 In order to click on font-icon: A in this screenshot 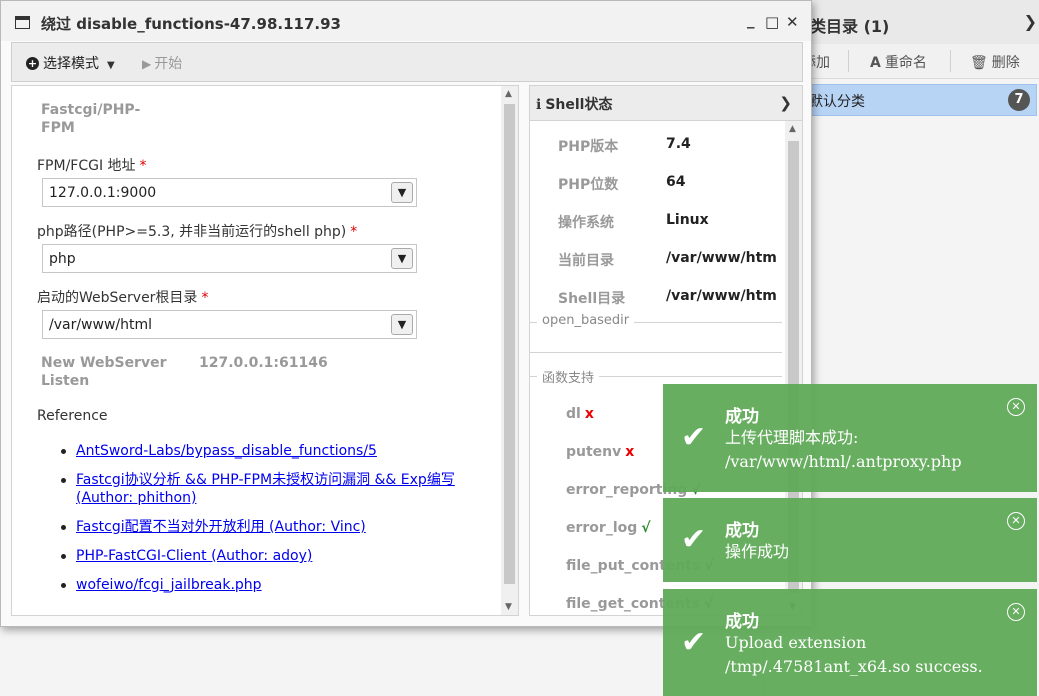, I will do `click(875, 63)`.